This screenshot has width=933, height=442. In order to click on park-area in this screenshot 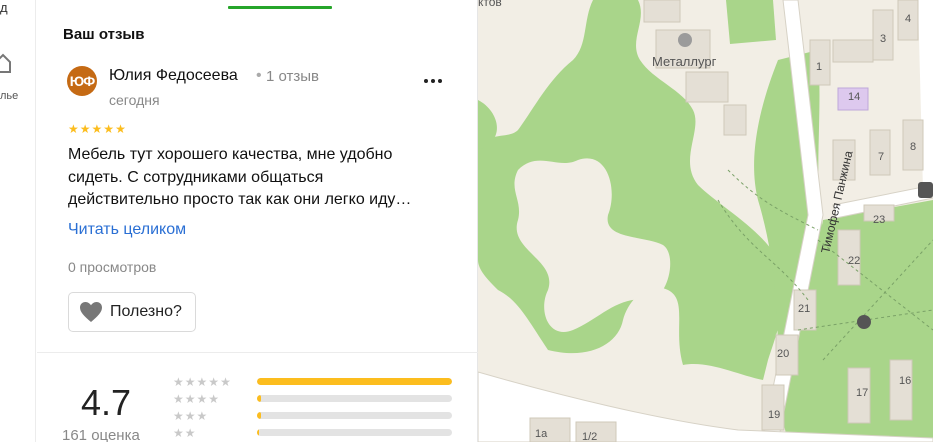, I will do `click(751, 22)`.